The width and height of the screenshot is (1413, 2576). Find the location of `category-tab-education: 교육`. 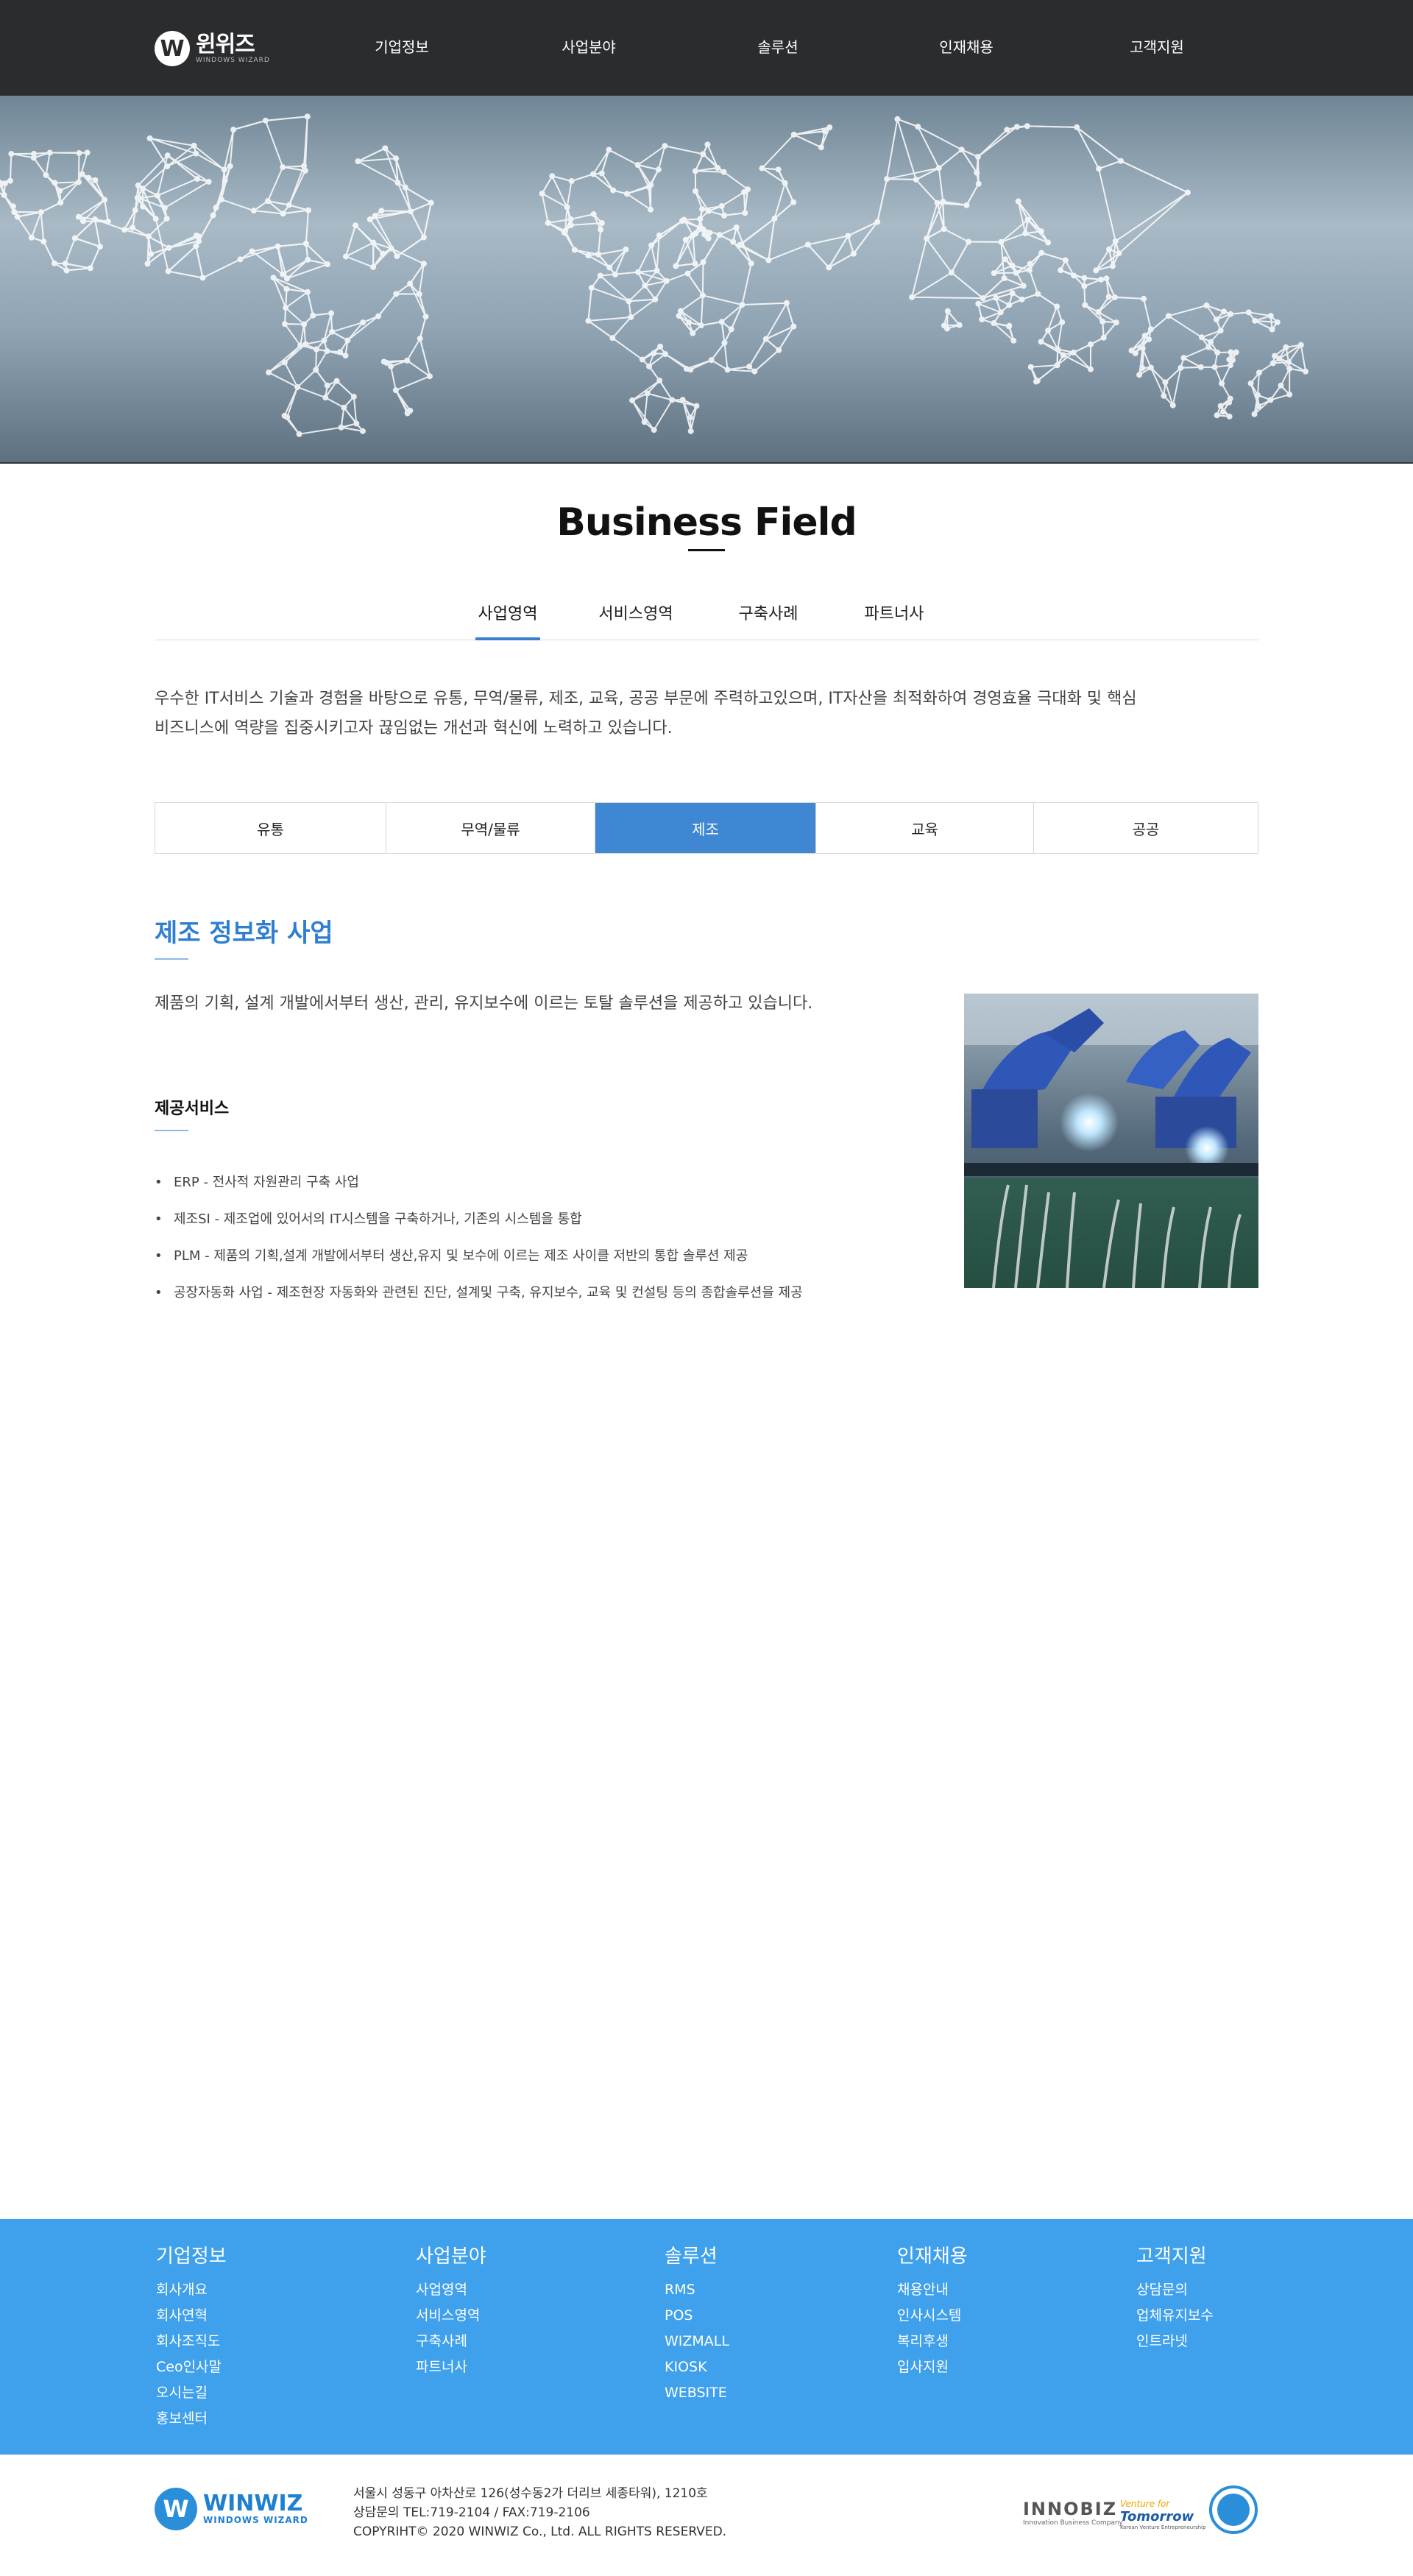

category-tab-education: 교육 is located at coordinates (925, 828).